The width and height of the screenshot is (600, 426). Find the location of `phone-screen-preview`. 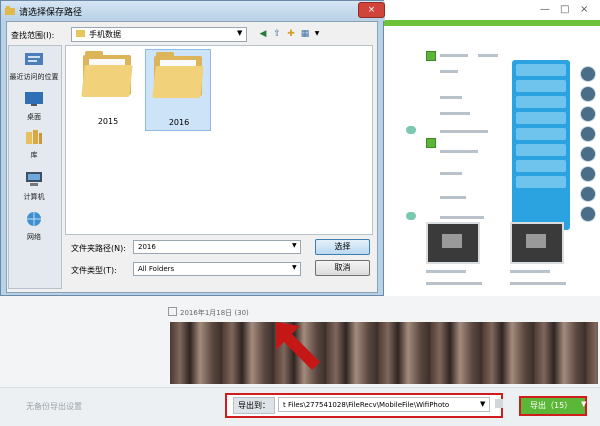

phone-screen-preview is located at coordinates (541, 145).